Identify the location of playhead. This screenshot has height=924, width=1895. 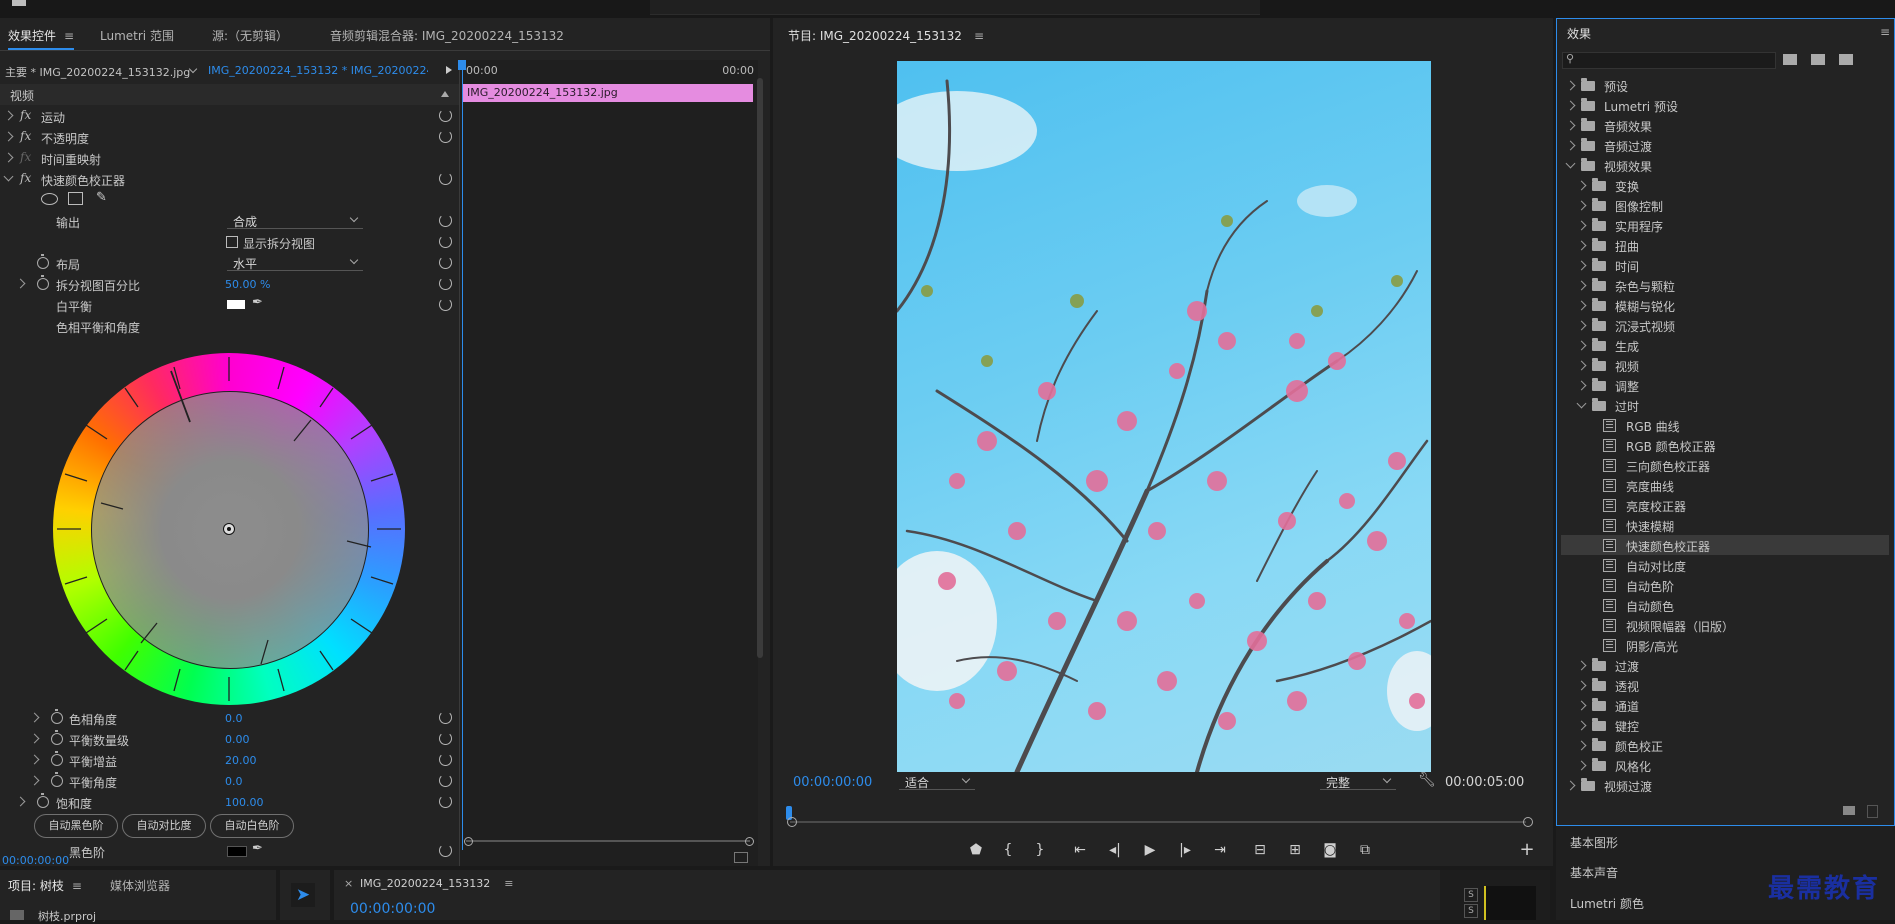
(462, 455).